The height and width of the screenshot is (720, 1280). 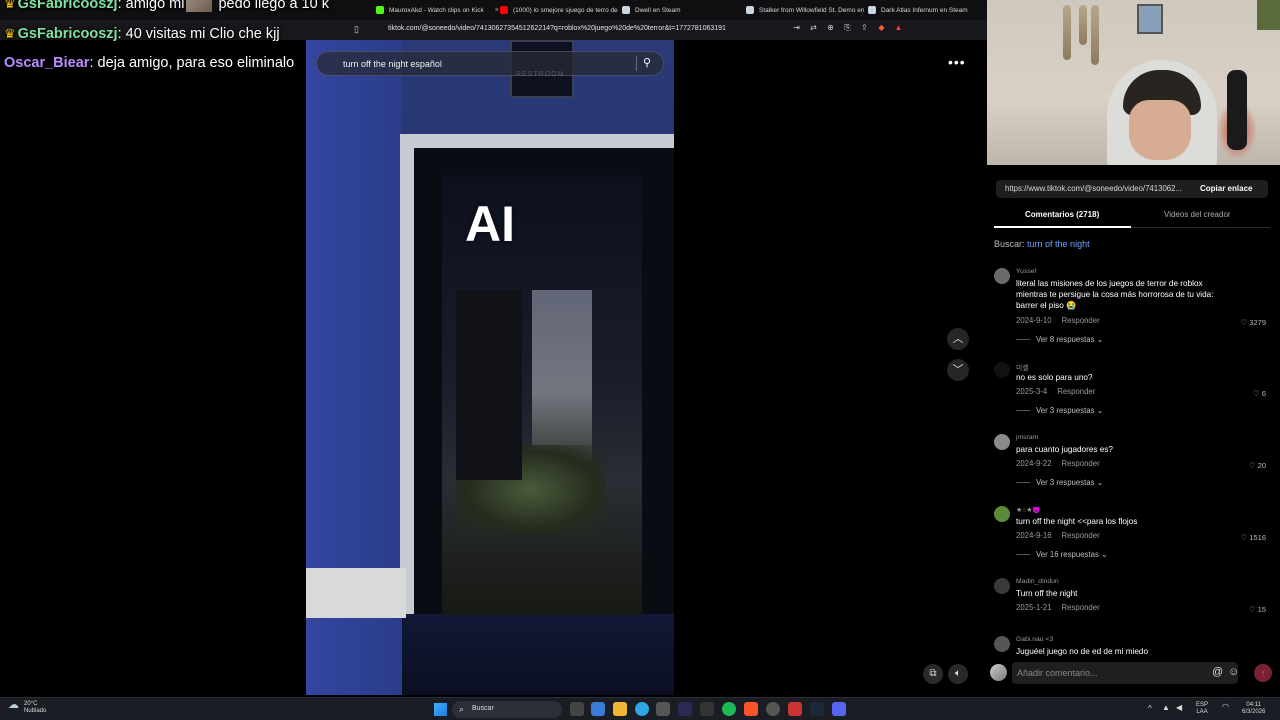 What do you see at coordinates (31, 704) in the screenshot?
I see `weather-temp: 20°C` at bounding box center [31, 704].